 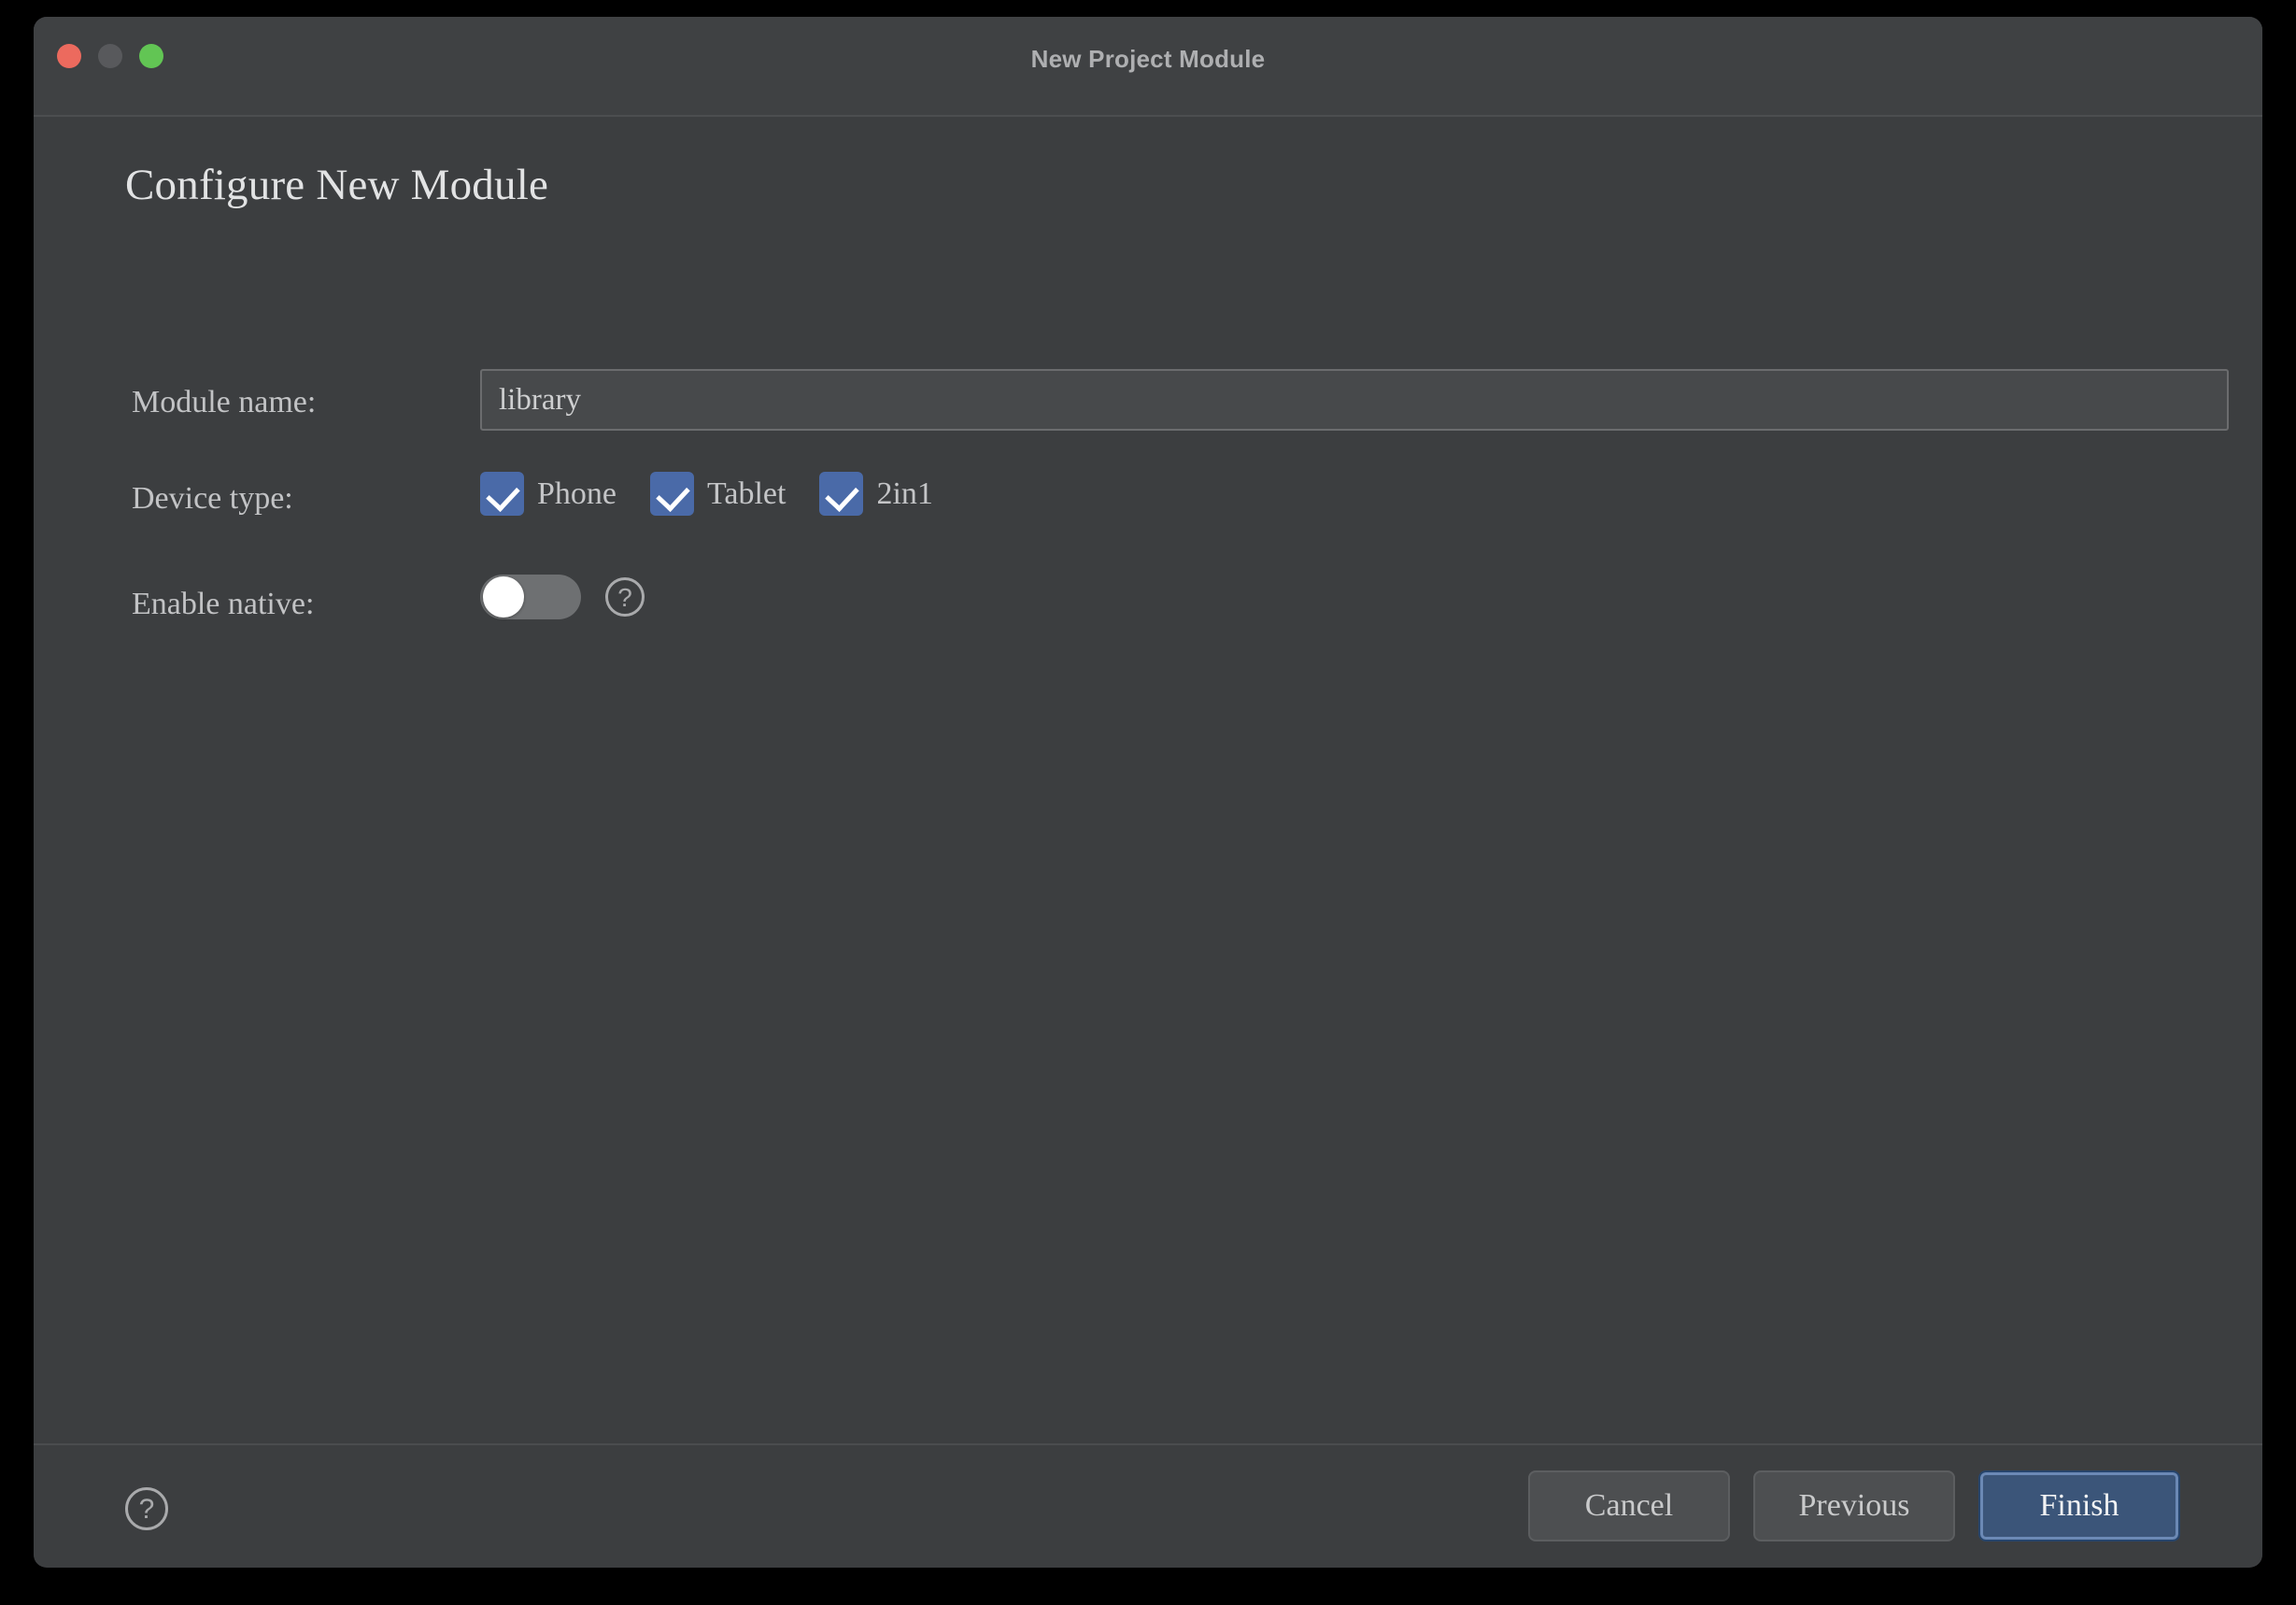 What do you see at coordinates (1629, 1506) in the screenshot?
I see `cancel-button: Cancel` at bounding box center [1629, 1506].